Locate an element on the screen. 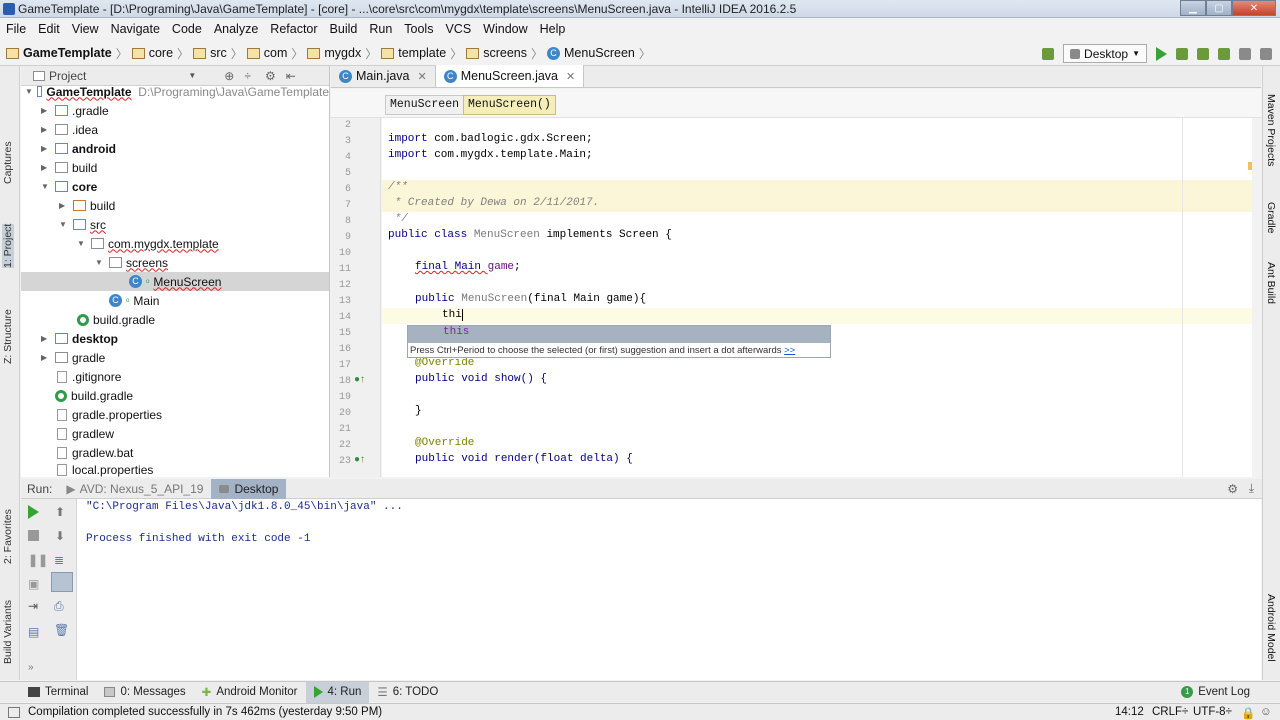 This screenshot has width=1280, height=720. menu-build: Build is located at coordinates (344, 29).